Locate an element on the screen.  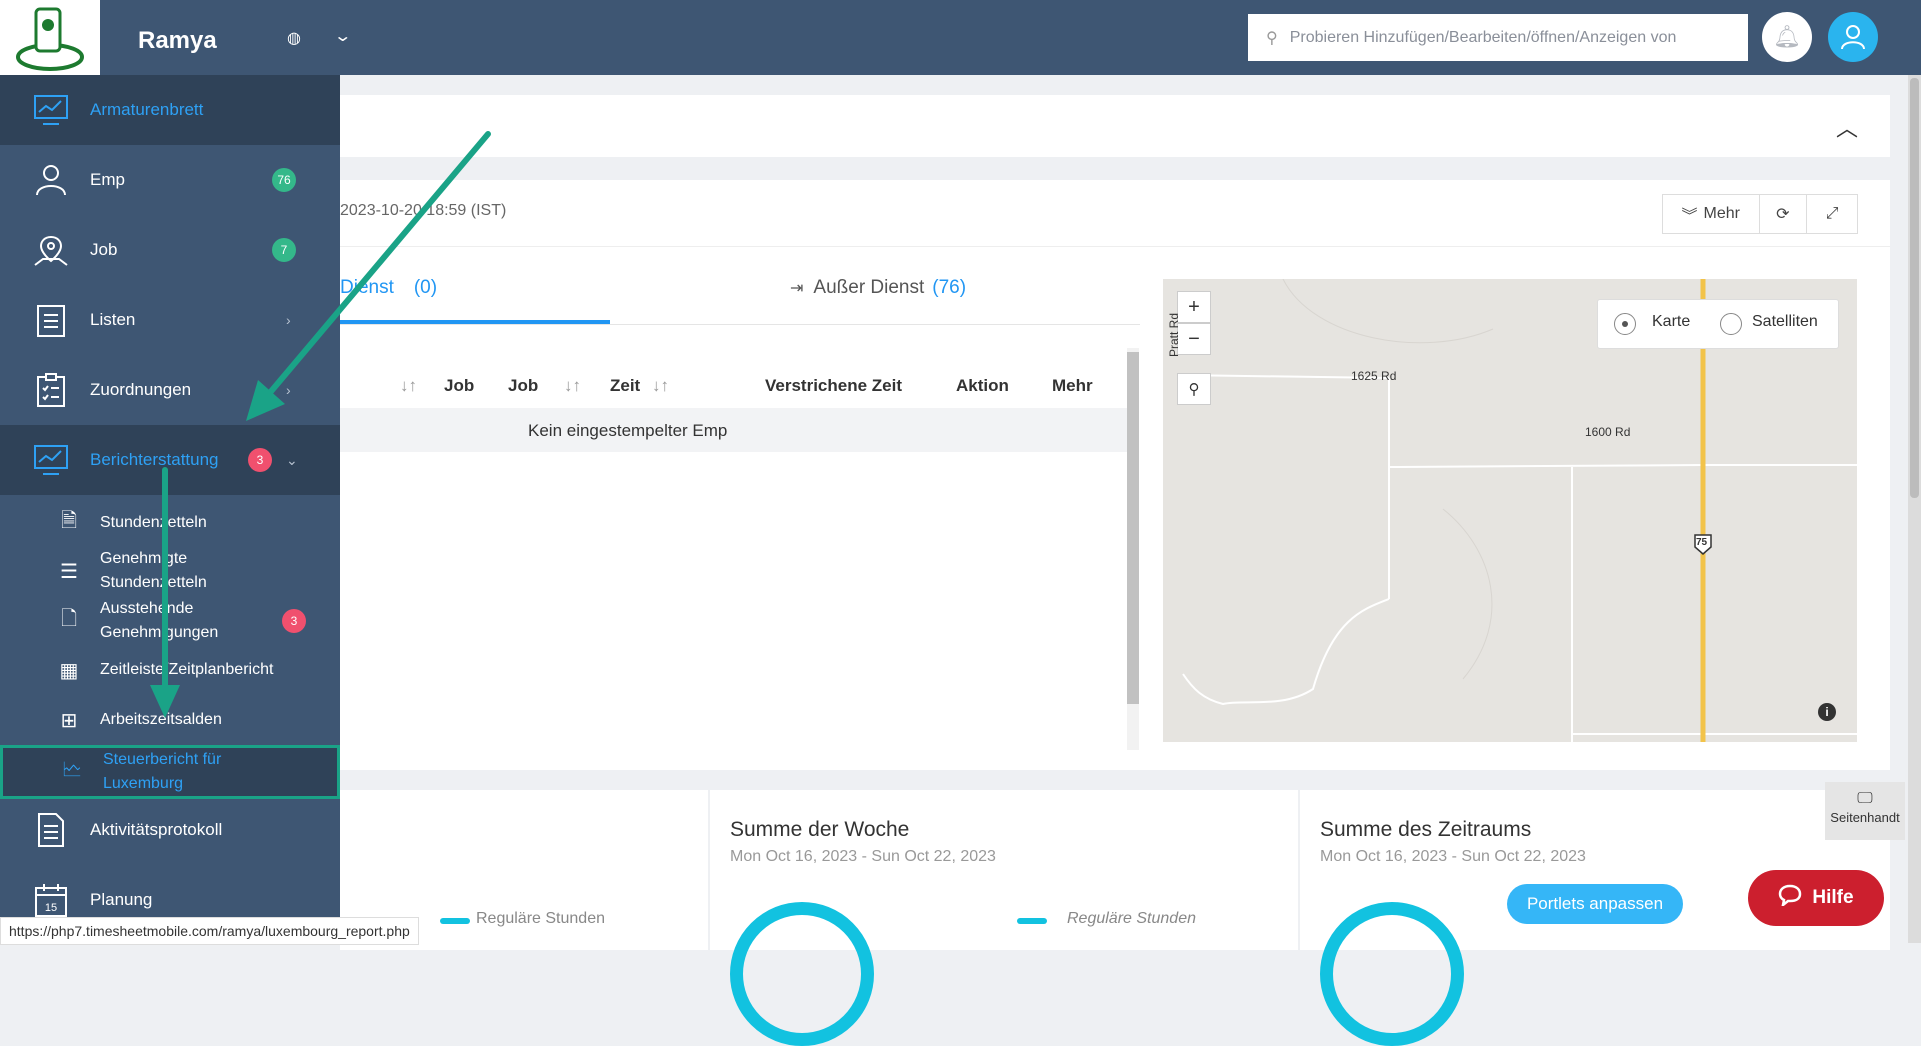
customize-portlets-button: Portlets anpassen is located at coordinates (1595, 904).